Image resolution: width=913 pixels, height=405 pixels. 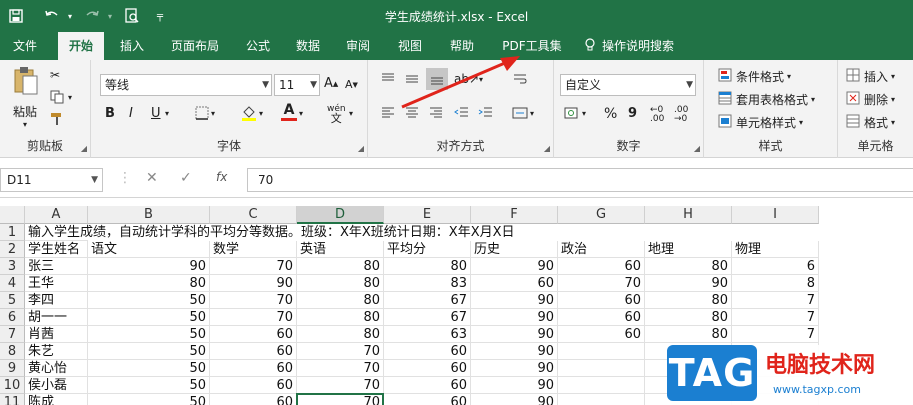 What do you see at coordinates (340, 215) in the screenshot?
I see `column-header-d: D` at bounding box center [340, 215].